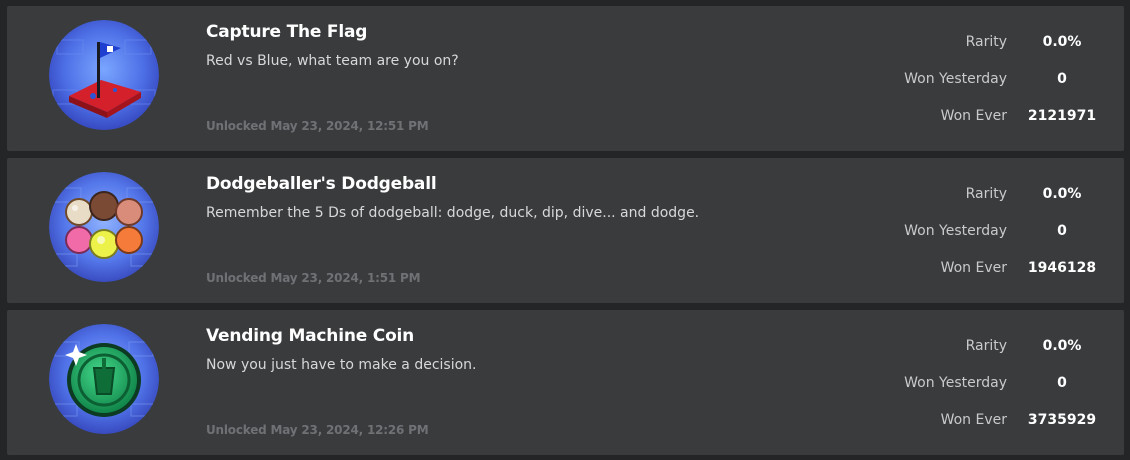 This screenshot has width=1130, height=460. What do you see at coordinates (317, 126) in the screenshot?
I see `badge-unlocked-date: Unlocked May 23, 2024, 12:51 PM` at bounding box center [317, 126].